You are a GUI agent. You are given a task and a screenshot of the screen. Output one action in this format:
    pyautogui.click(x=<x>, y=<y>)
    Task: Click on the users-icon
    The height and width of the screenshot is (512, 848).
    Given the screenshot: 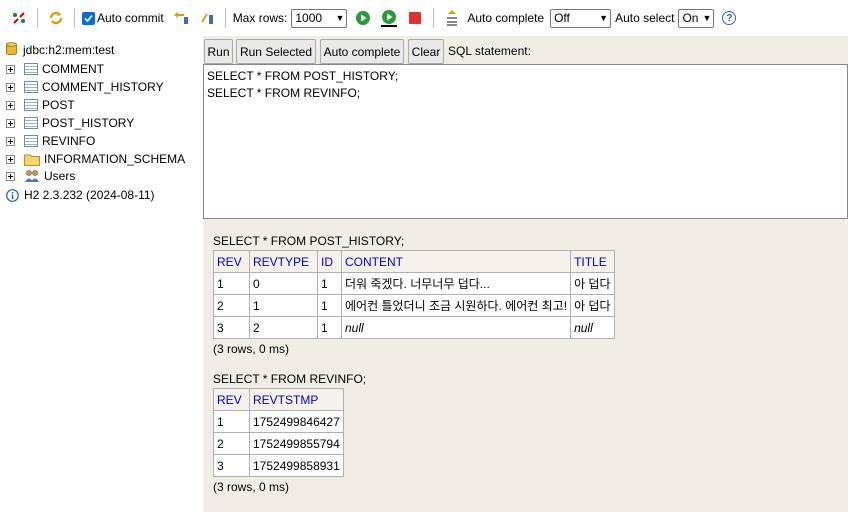 What is the action you would take?
    pyautogui.click(x=32, y=176)
    